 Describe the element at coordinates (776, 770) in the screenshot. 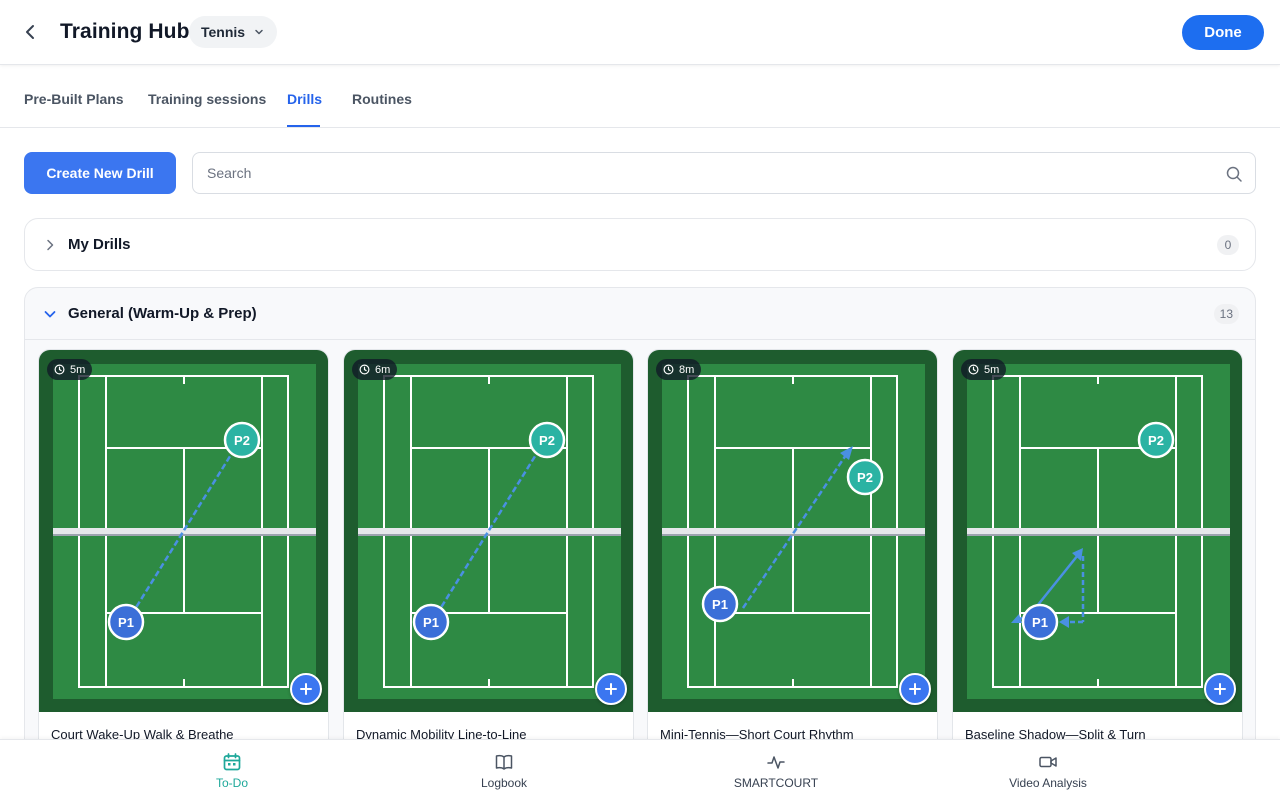

I see `nav-smartcourt: SMARTCOURT` at that location.